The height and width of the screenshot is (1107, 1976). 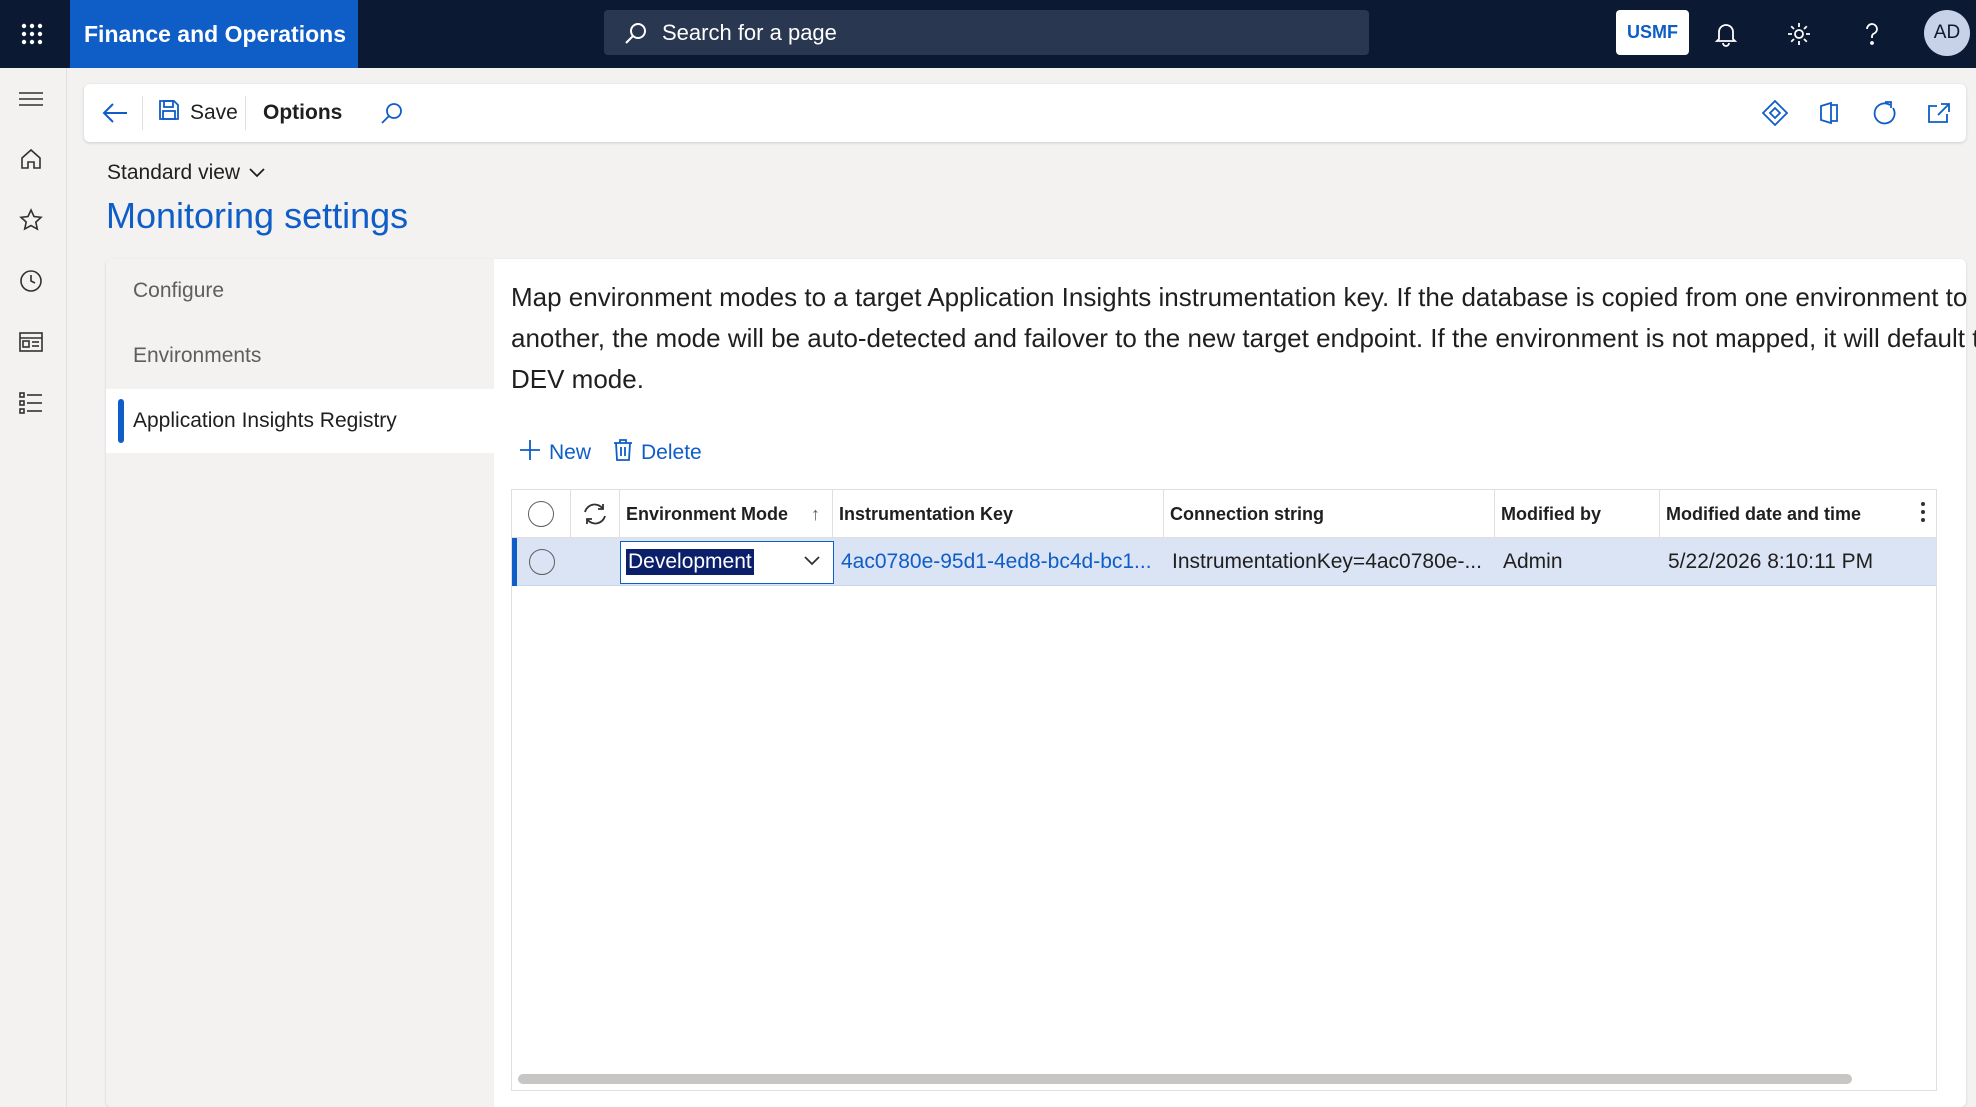 What do you see at coordinates (671, 452) in the screenshot?
I see `delete-label: Delete` at bounding box center [671, 452].